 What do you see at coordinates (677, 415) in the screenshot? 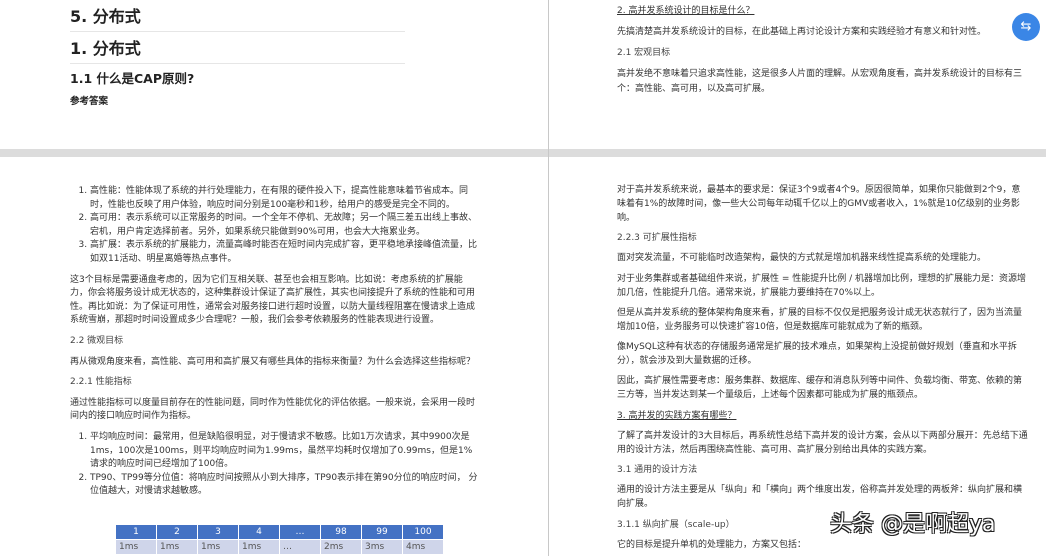
I see `heading-practice: 3. 高并发的实践方案有哪些？` at bounding box center [677, 415].